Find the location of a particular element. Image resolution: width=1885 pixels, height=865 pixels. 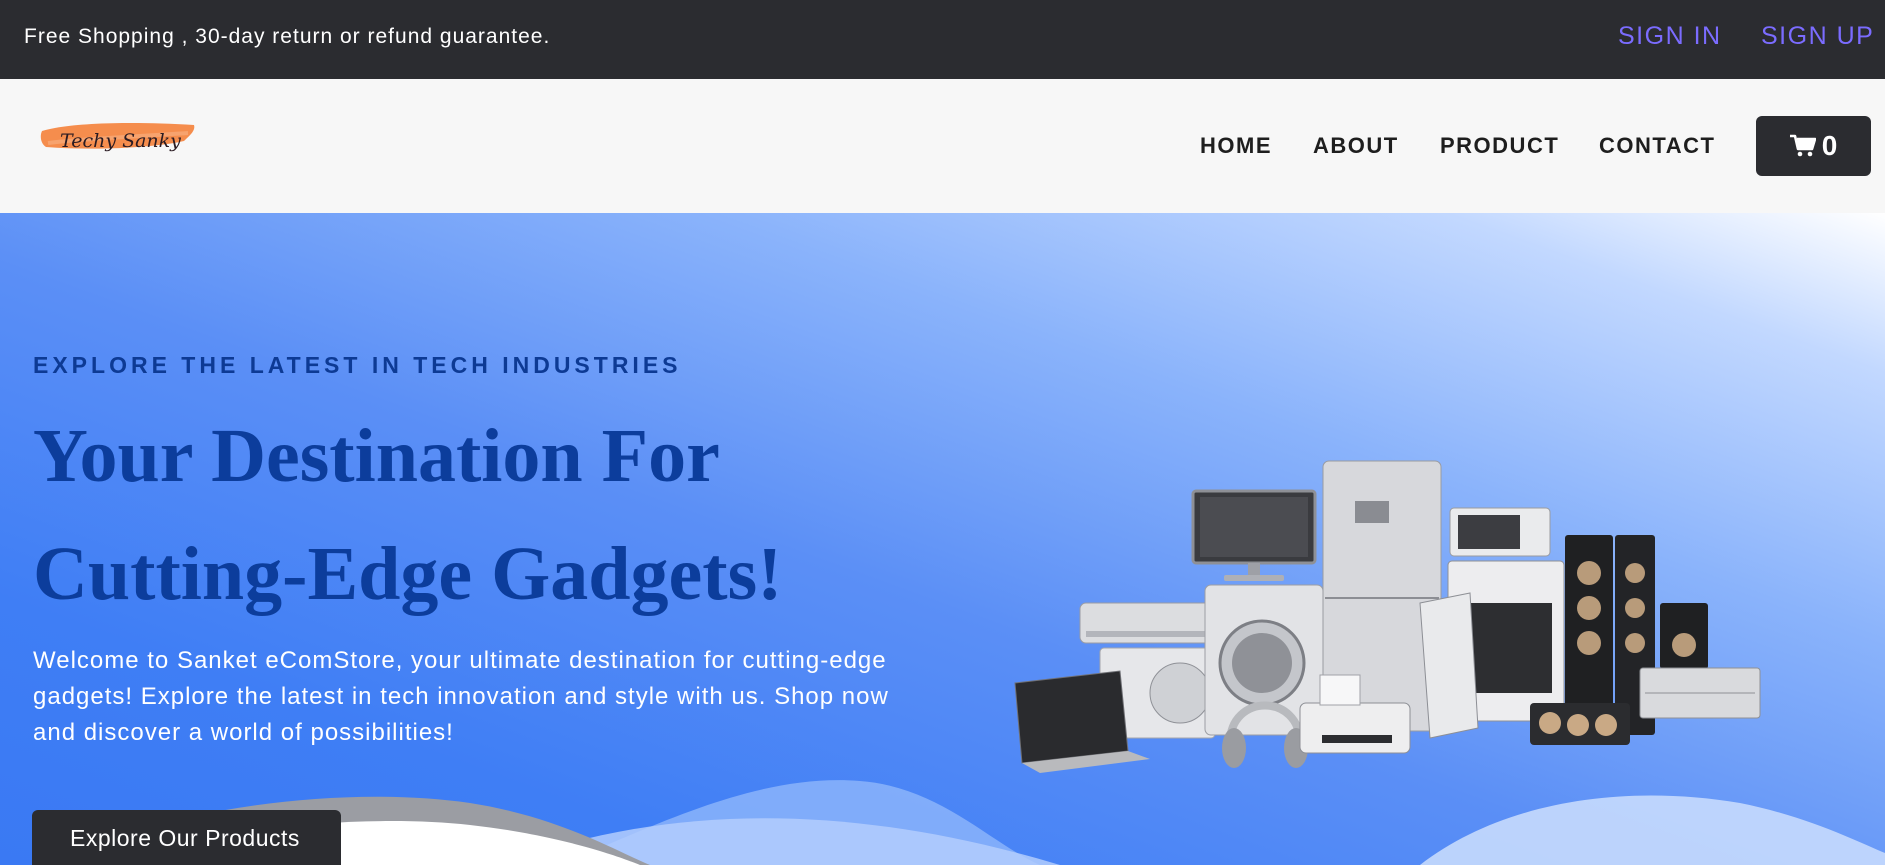

nav-contact: CONTACT is located at coordinates (1657, 146).